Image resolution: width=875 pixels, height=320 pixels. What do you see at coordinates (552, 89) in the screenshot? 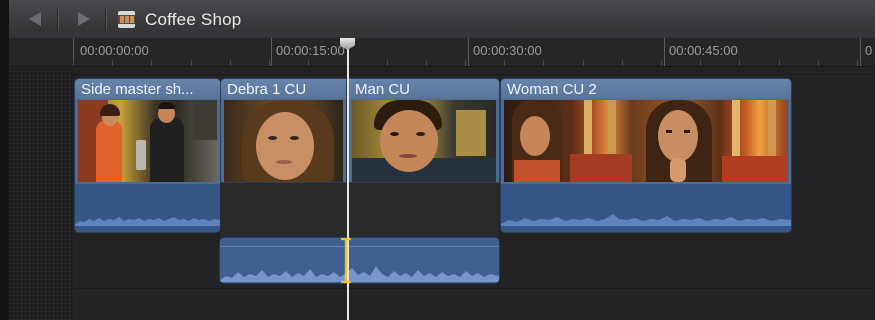
I see `clip-label: Woman CU 2` at bounding box center [552, 89].